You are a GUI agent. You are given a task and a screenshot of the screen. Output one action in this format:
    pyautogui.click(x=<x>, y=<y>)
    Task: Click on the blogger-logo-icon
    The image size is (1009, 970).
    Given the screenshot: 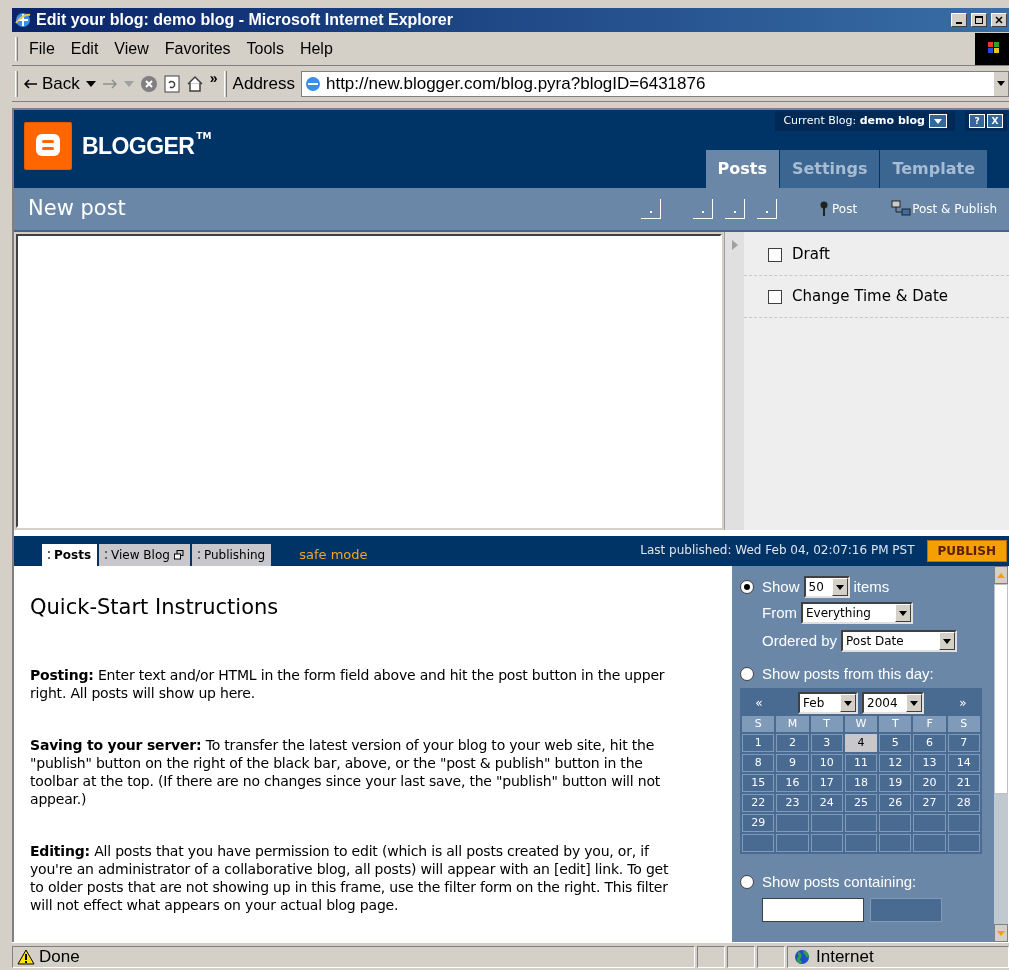 What is the action you would take?
    pyautogui.click(x=48, y=146)
    